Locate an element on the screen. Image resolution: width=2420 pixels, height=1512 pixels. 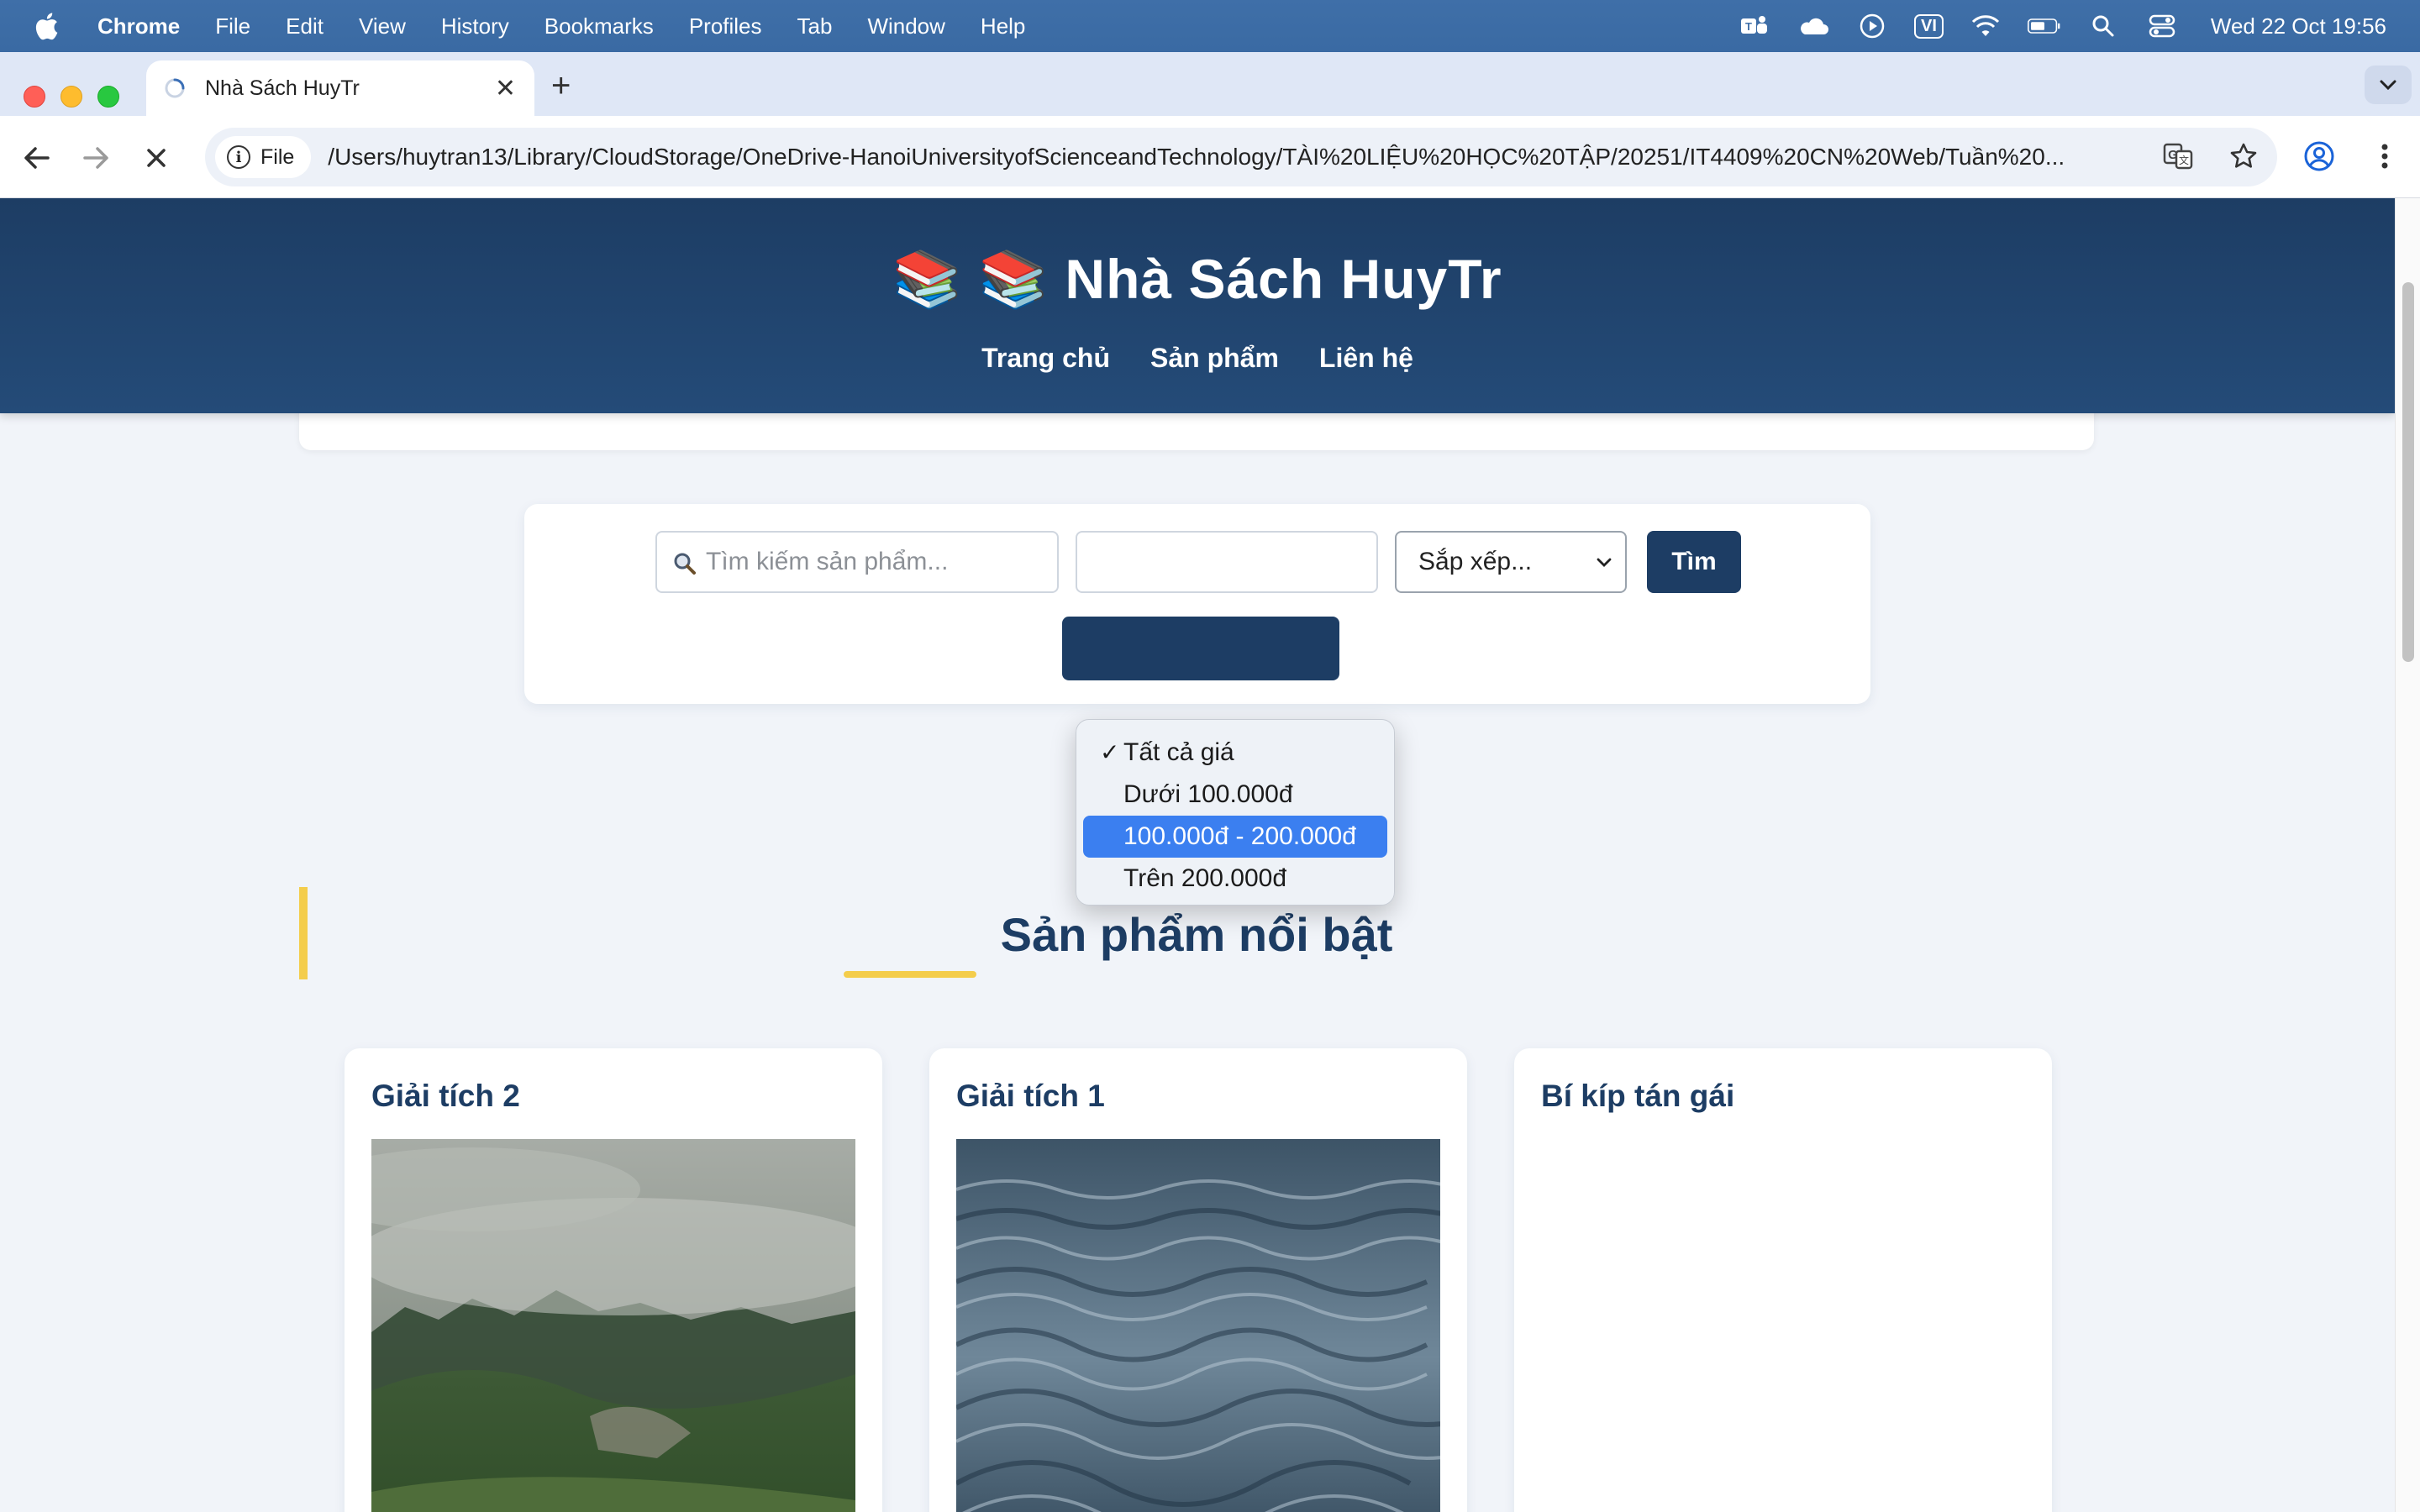
menu-view: View is located at coordinates (382, 26).